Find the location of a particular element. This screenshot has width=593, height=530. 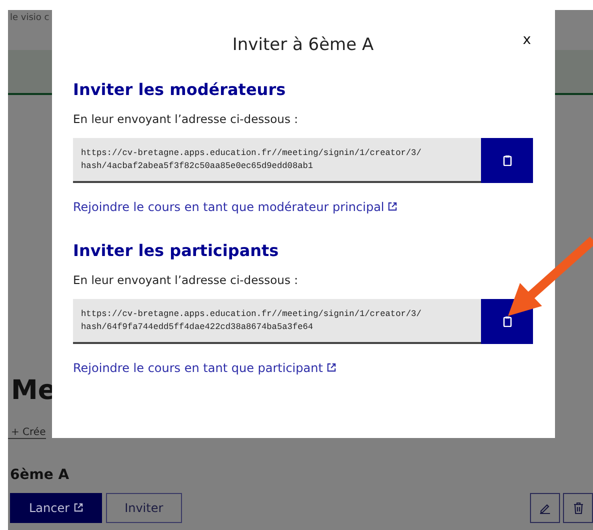

edit-button is located at coordinates (545, 508).